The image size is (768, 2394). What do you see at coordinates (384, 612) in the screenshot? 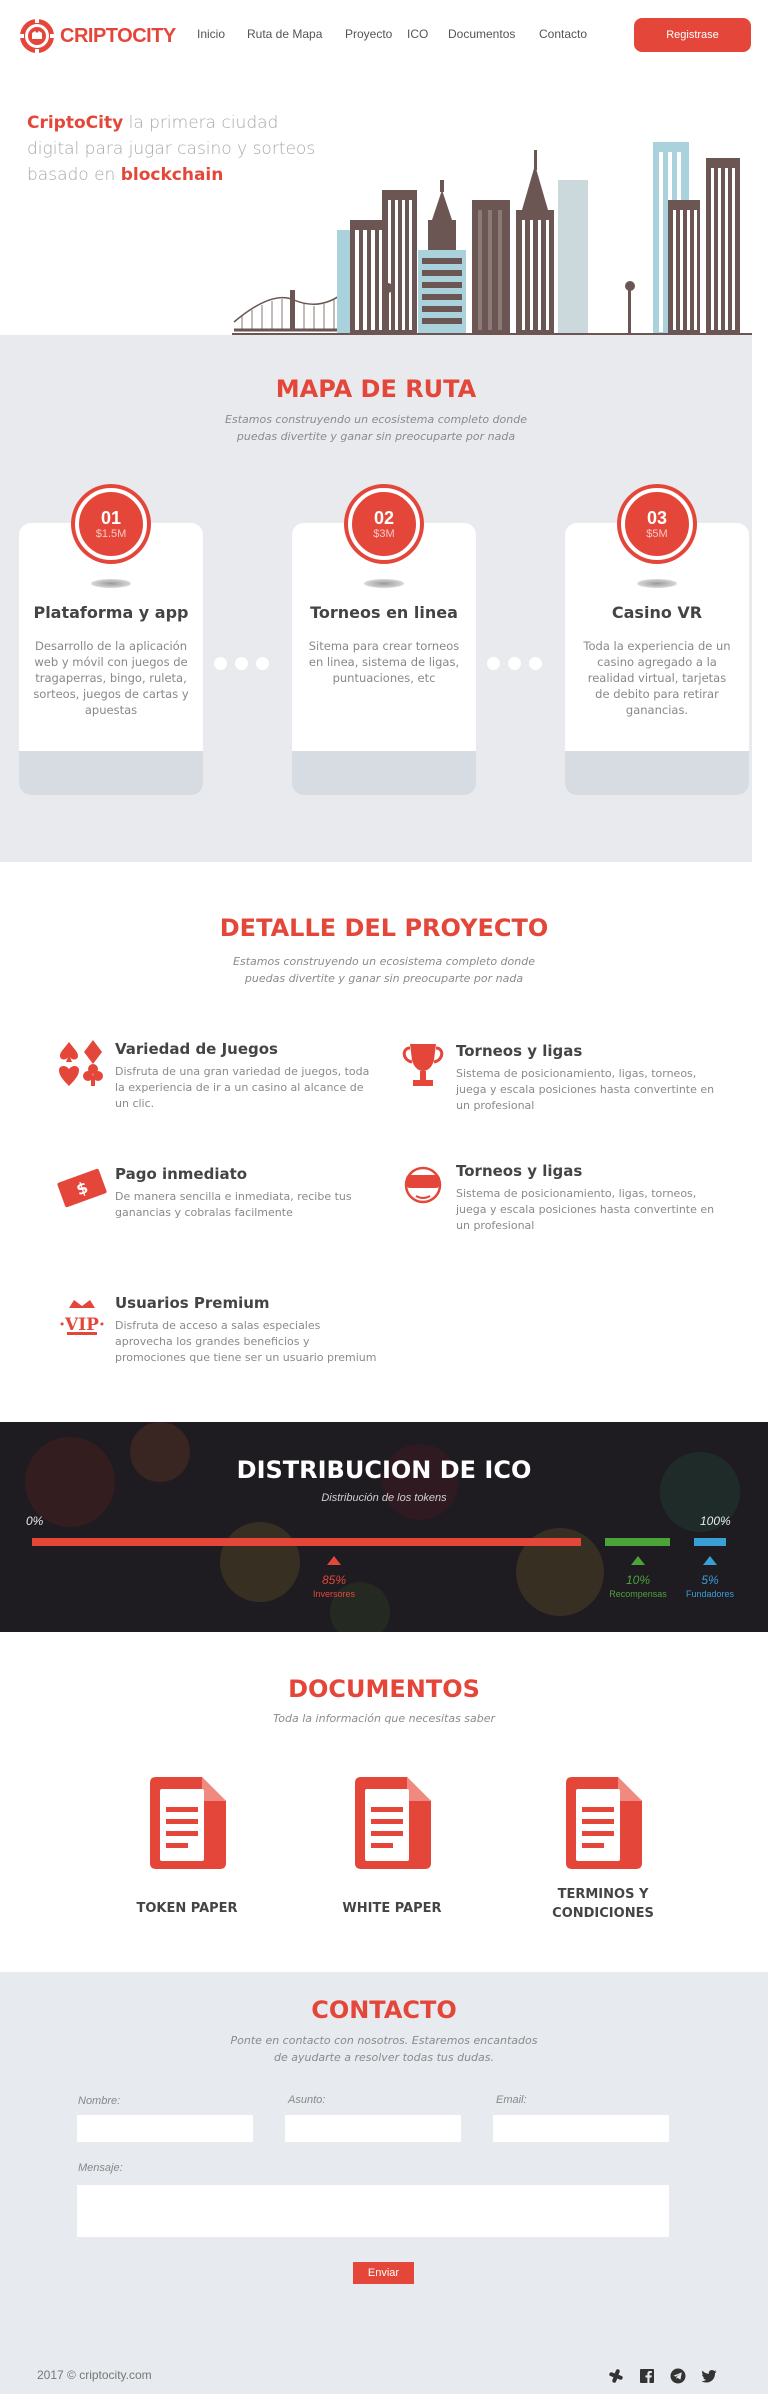
I see `roadmap-item-name: Torneos en linea` at bounding box center [384, 612].